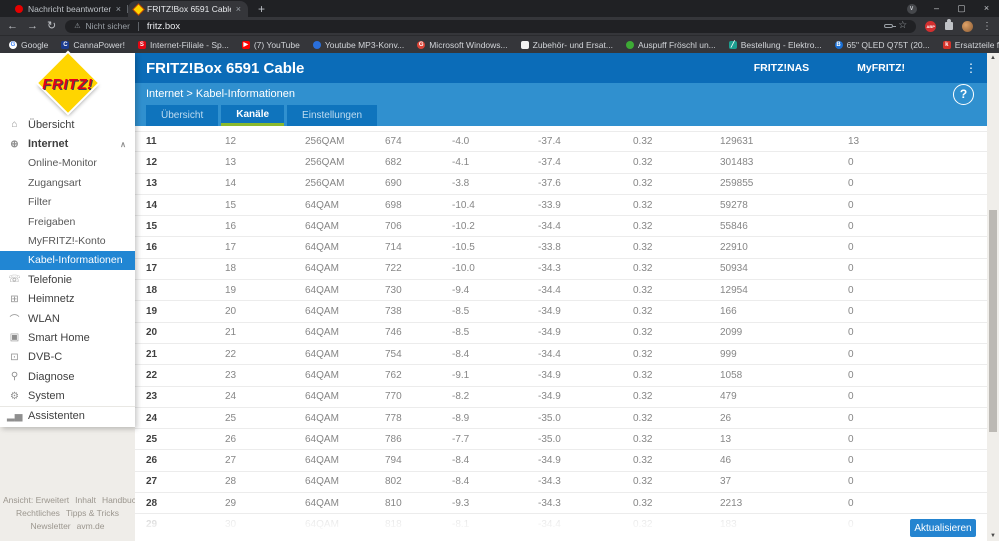  What do you see at coordinates (890, 26) in the screenshot?
I see `password-key-icon` at bounding box center [890, 26].